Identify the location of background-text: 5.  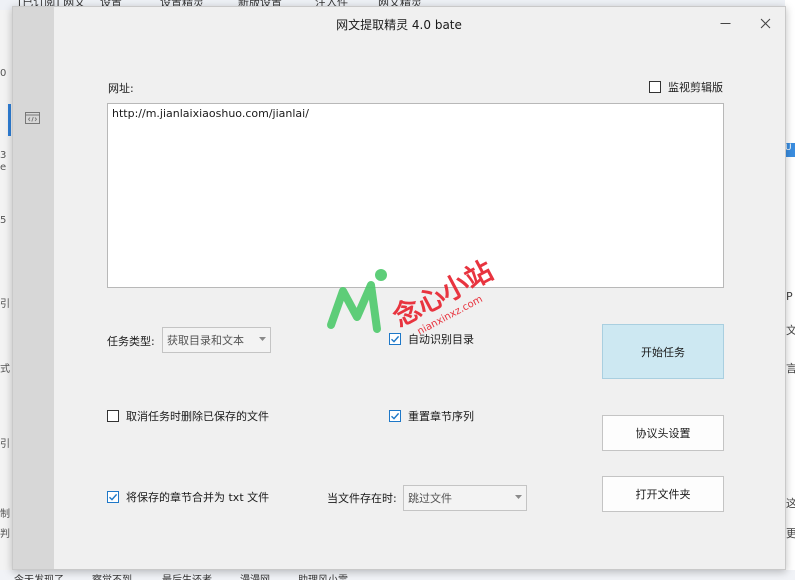
(3, 220).